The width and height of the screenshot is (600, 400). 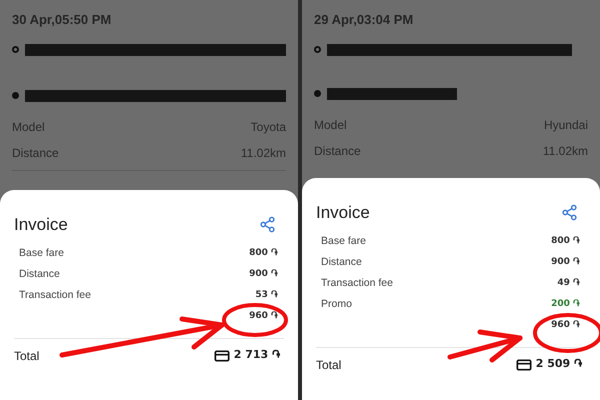 I want to click on fee-label: Promo, so click(x=336, y=304).